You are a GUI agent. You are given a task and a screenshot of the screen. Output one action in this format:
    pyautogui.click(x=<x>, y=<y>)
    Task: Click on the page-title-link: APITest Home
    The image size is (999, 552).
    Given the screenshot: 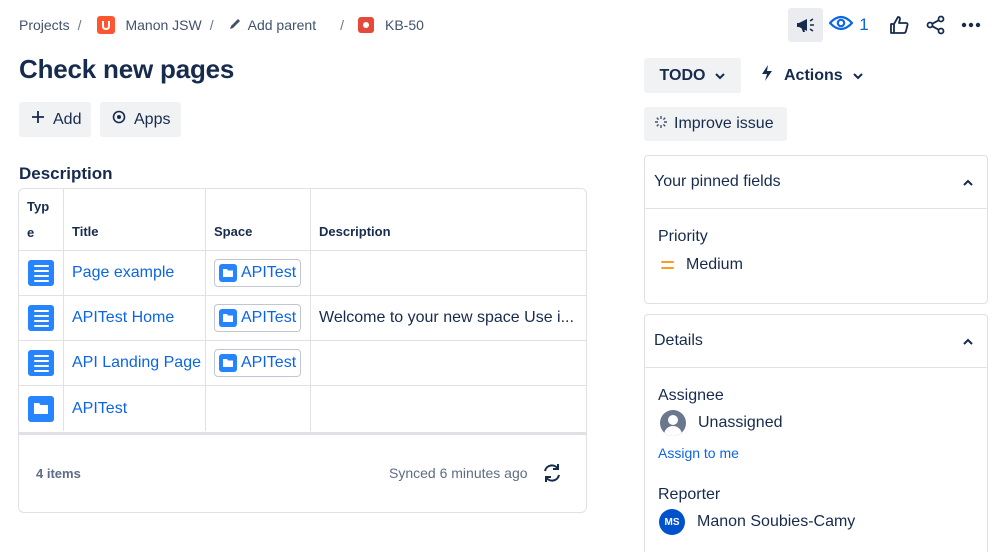 What is the action you would take?
    pyautogui.click(x=123, y=318)
    